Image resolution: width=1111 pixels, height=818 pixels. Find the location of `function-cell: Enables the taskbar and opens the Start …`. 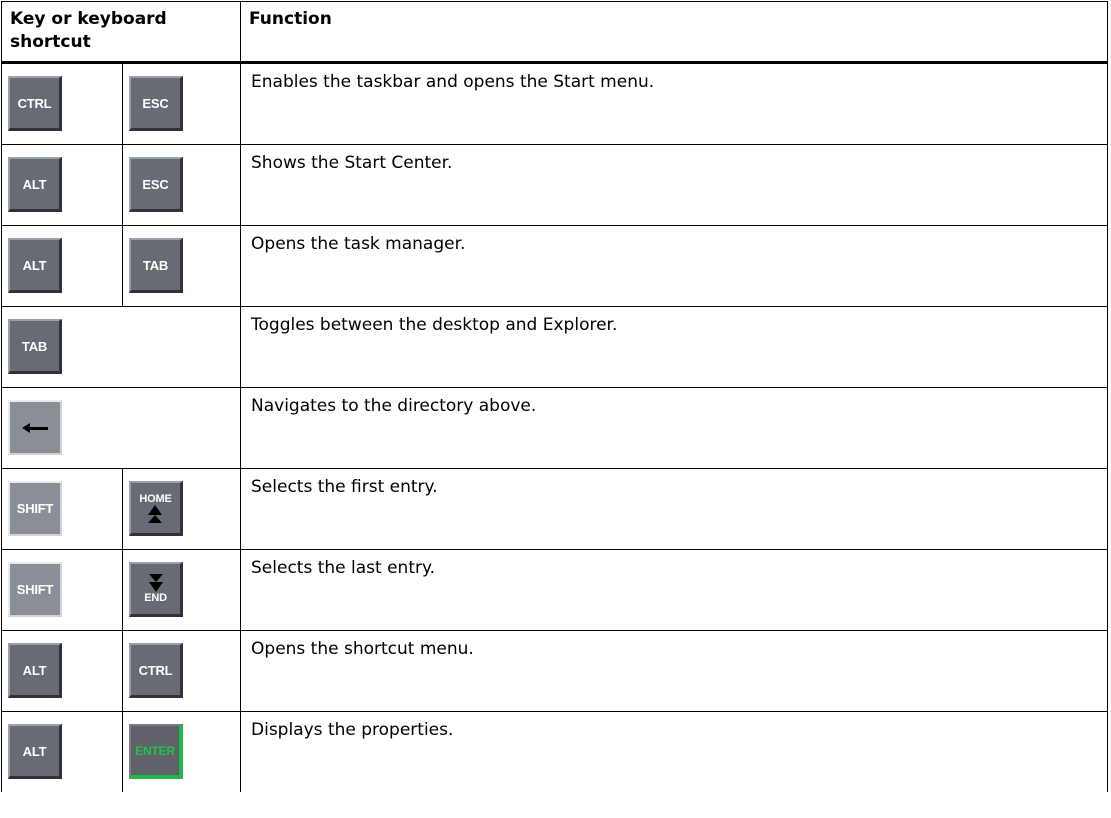

function-cell: Enables the taskbar and opens the Start … is located at coordinates (674, 103).